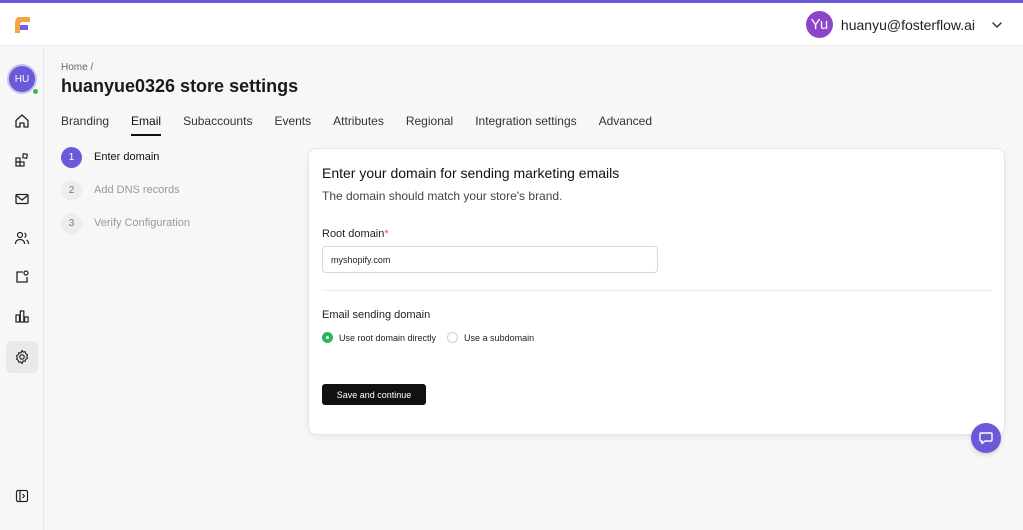  Describe the element at coordinates (71, 157) in the screenshot. I see `step-number: 1` at that location.